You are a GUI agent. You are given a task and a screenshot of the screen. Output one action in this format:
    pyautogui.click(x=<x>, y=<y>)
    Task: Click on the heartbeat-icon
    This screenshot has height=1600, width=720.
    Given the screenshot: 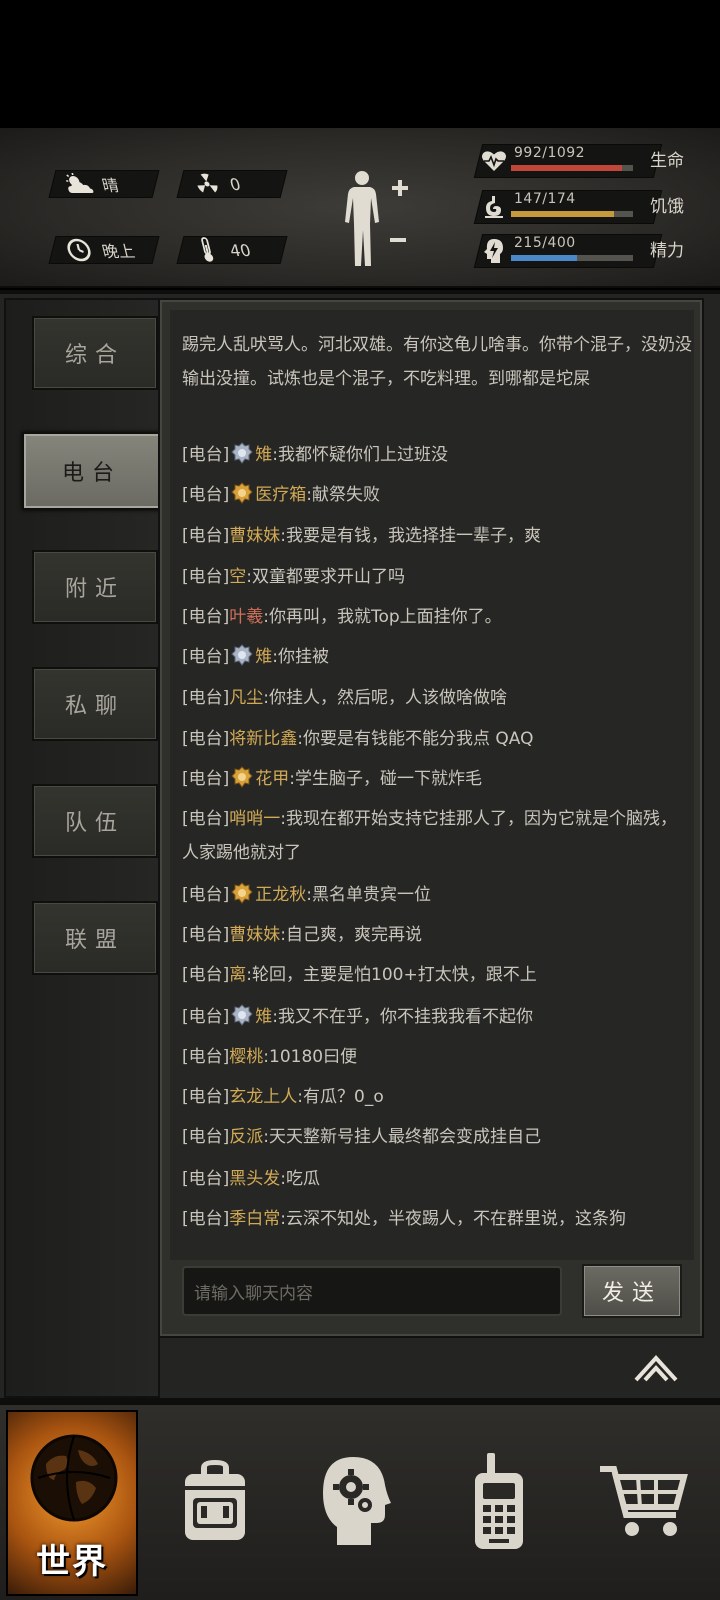 What is the action you would take?
    pyautogui.click(x=494, y=161)
    